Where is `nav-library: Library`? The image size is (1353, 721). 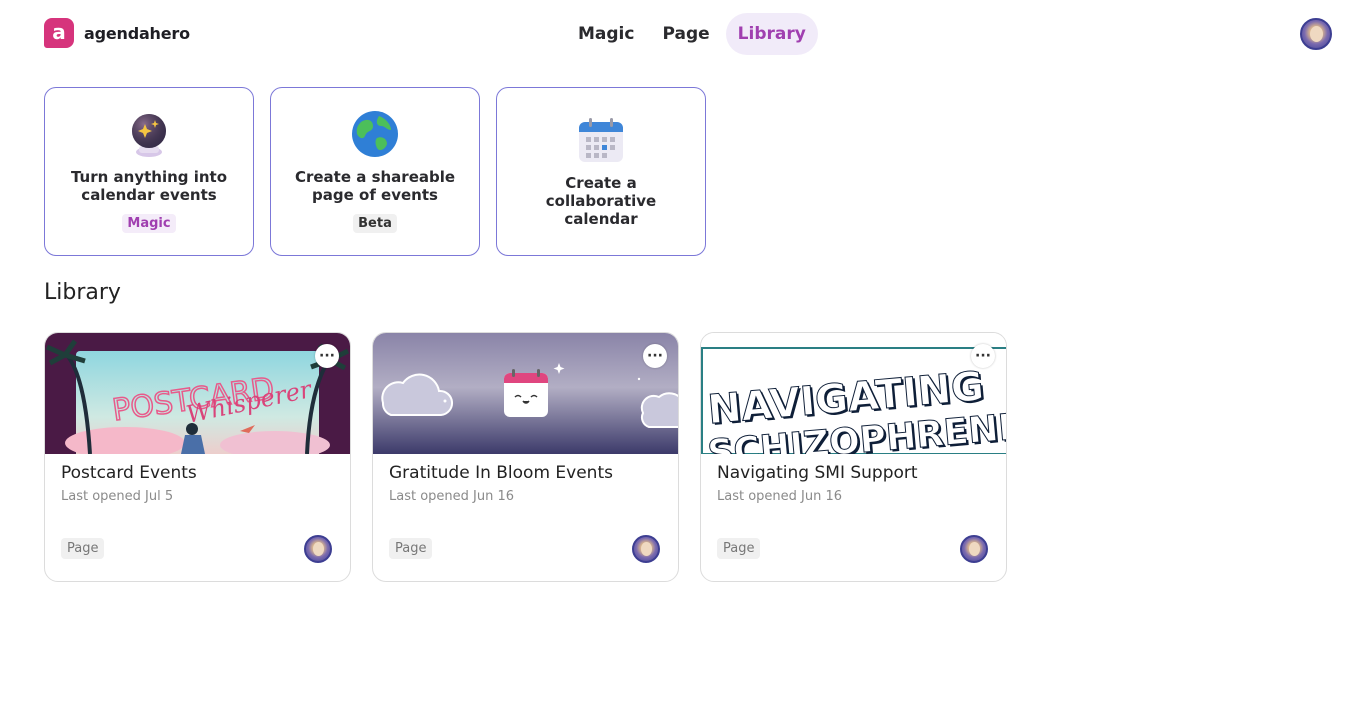
nav-library: Library is located at coordinates (771, 34).